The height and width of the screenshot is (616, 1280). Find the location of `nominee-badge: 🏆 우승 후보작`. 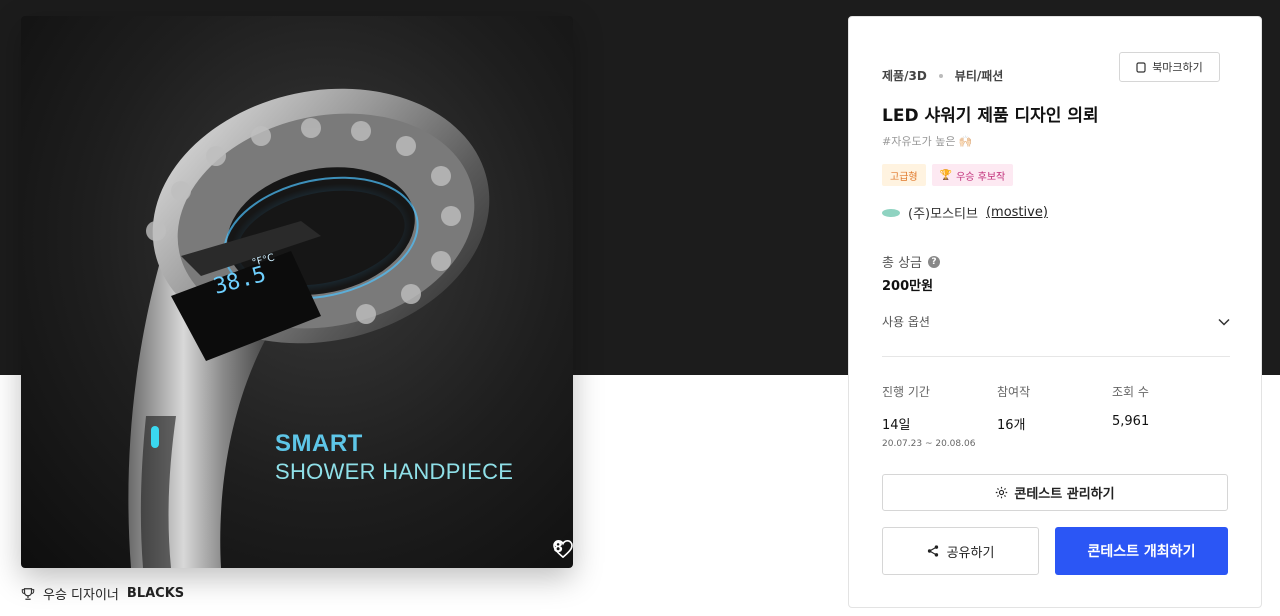

nominee-badge: 🏆 우승 후보작 is located at coordinates (972, 175).